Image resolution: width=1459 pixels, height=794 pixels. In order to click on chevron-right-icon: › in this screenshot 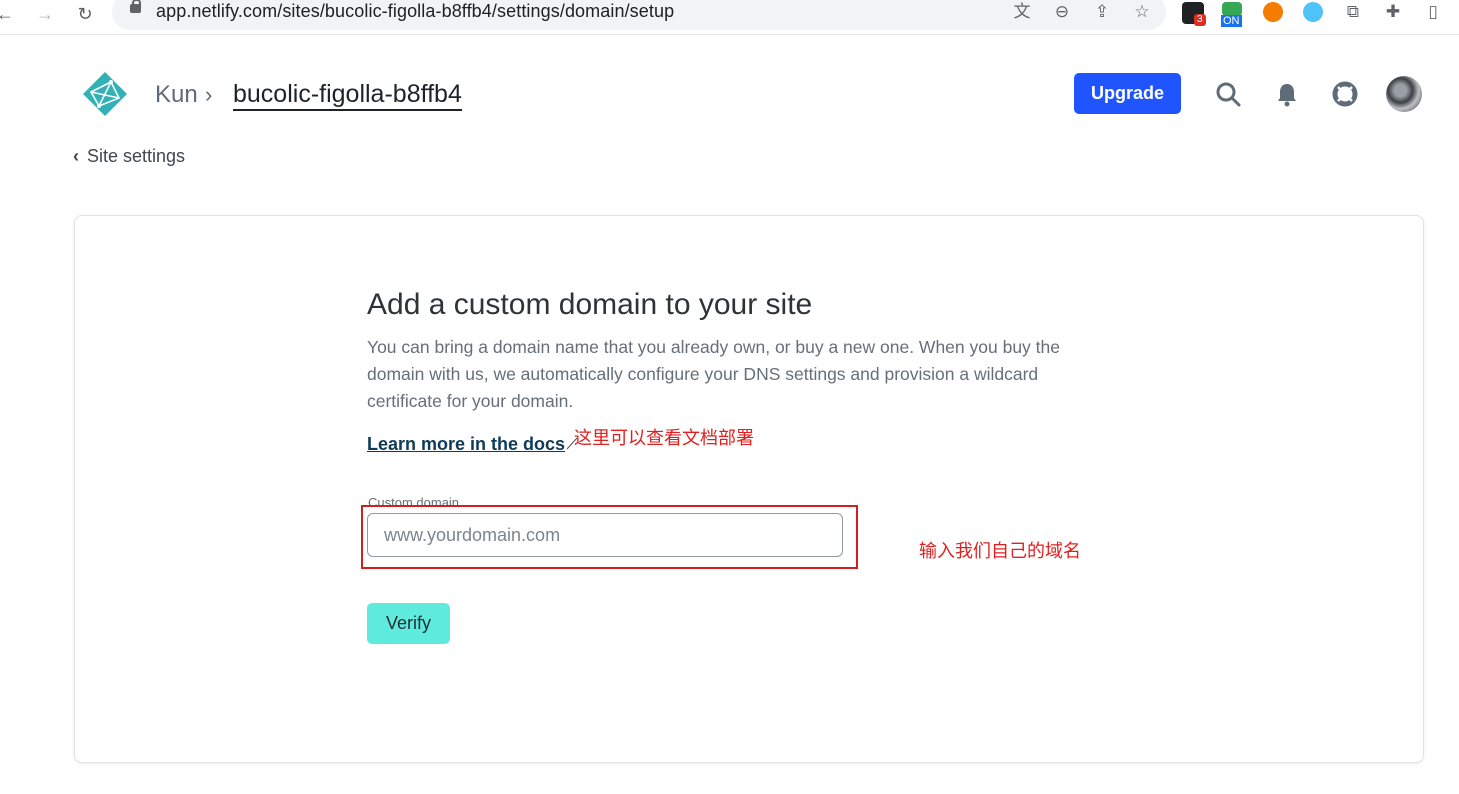, I will do `click(209, 94)`.